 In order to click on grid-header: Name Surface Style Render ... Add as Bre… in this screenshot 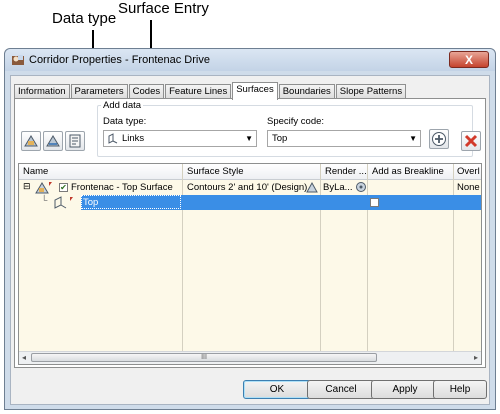, I will do `click(250, 172)`.